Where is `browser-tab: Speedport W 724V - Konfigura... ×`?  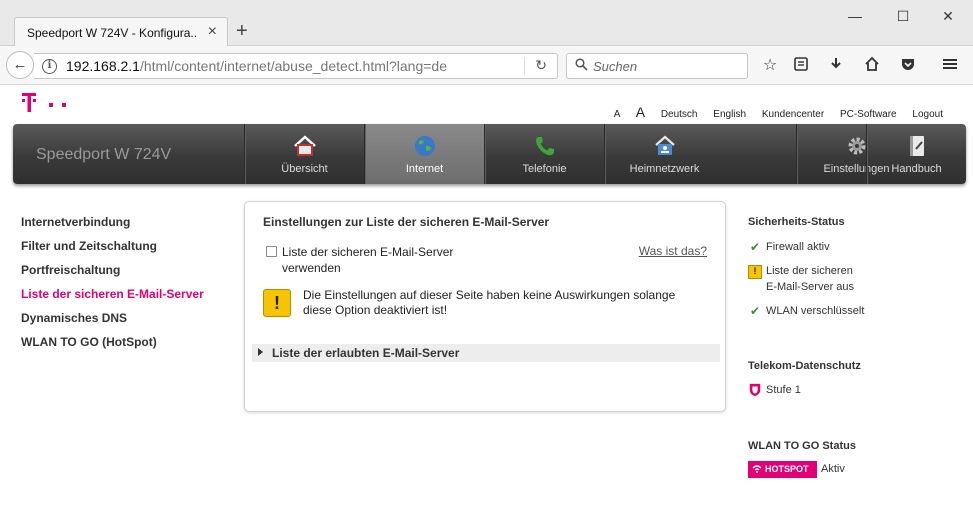
browser-tab: Speedport W 724V - Konfigura... × is located at coordinates (121, 32).